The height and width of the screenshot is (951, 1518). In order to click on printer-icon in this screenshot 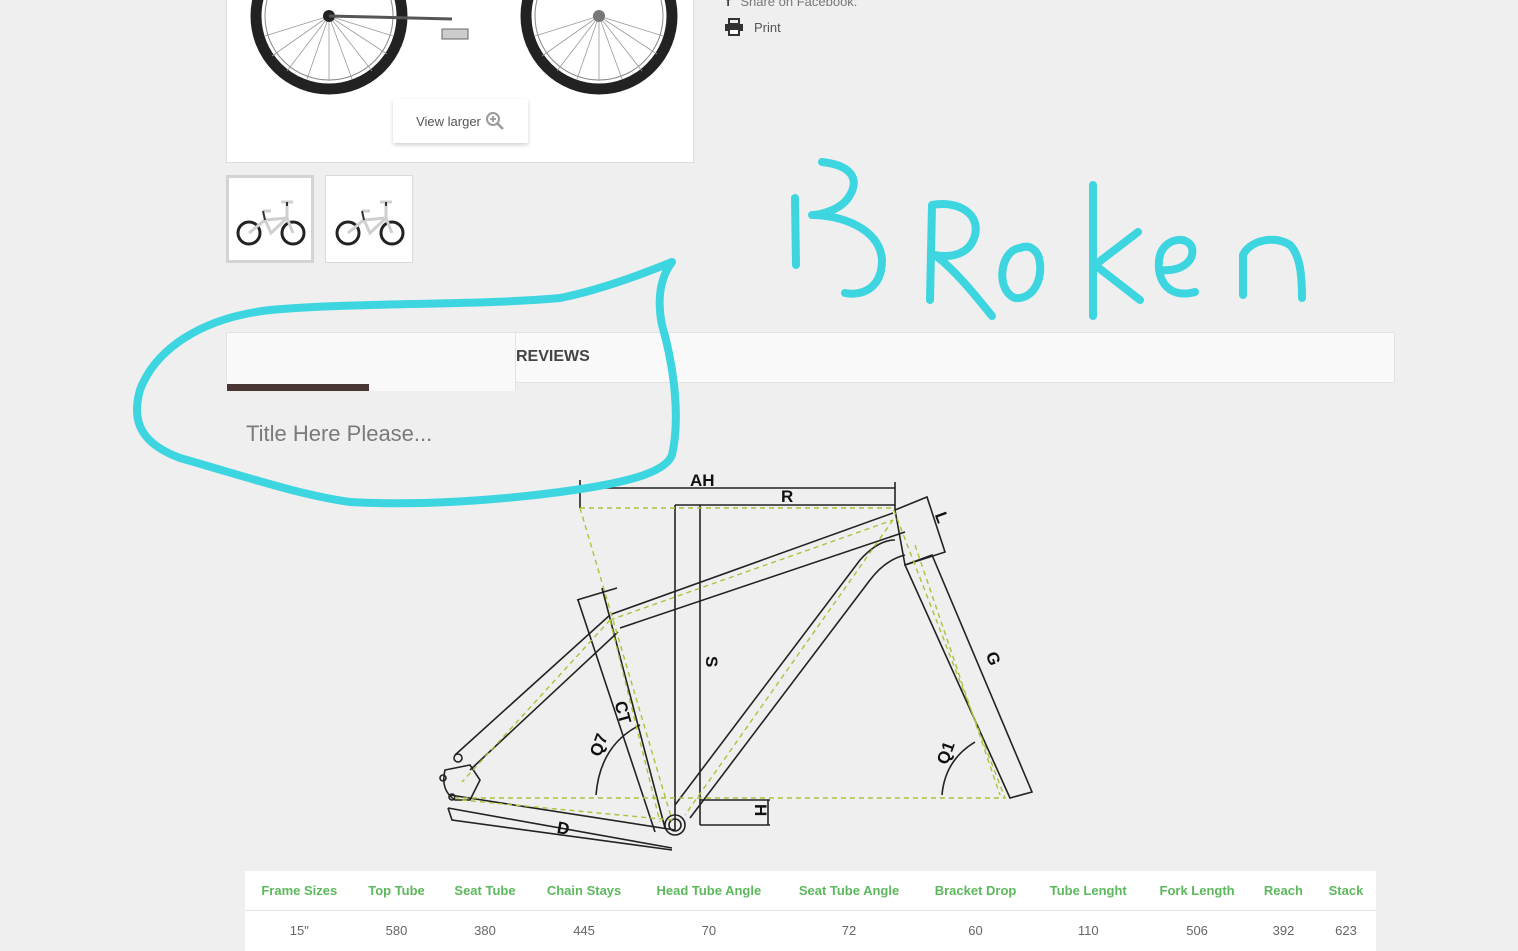, I will do `click(734, 27)`.